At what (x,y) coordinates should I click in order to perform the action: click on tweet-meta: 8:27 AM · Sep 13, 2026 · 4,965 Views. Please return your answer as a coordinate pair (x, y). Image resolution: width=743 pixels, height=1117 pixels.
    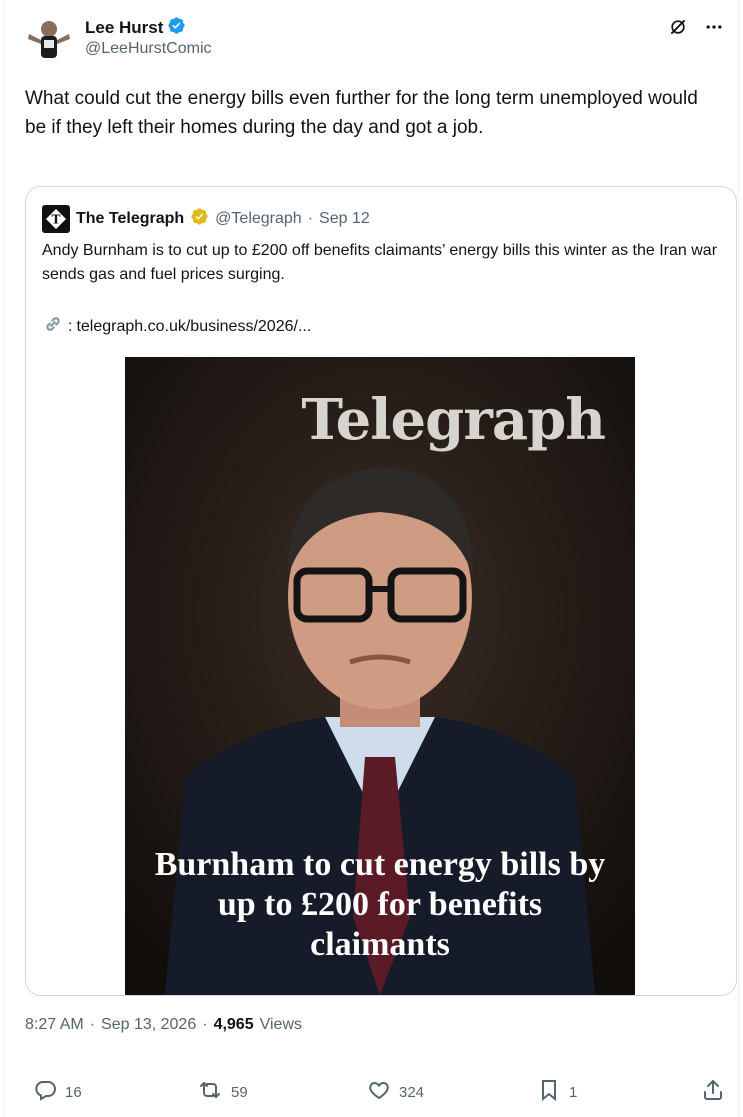
    Looking at the image, I should click on (163, 1025).